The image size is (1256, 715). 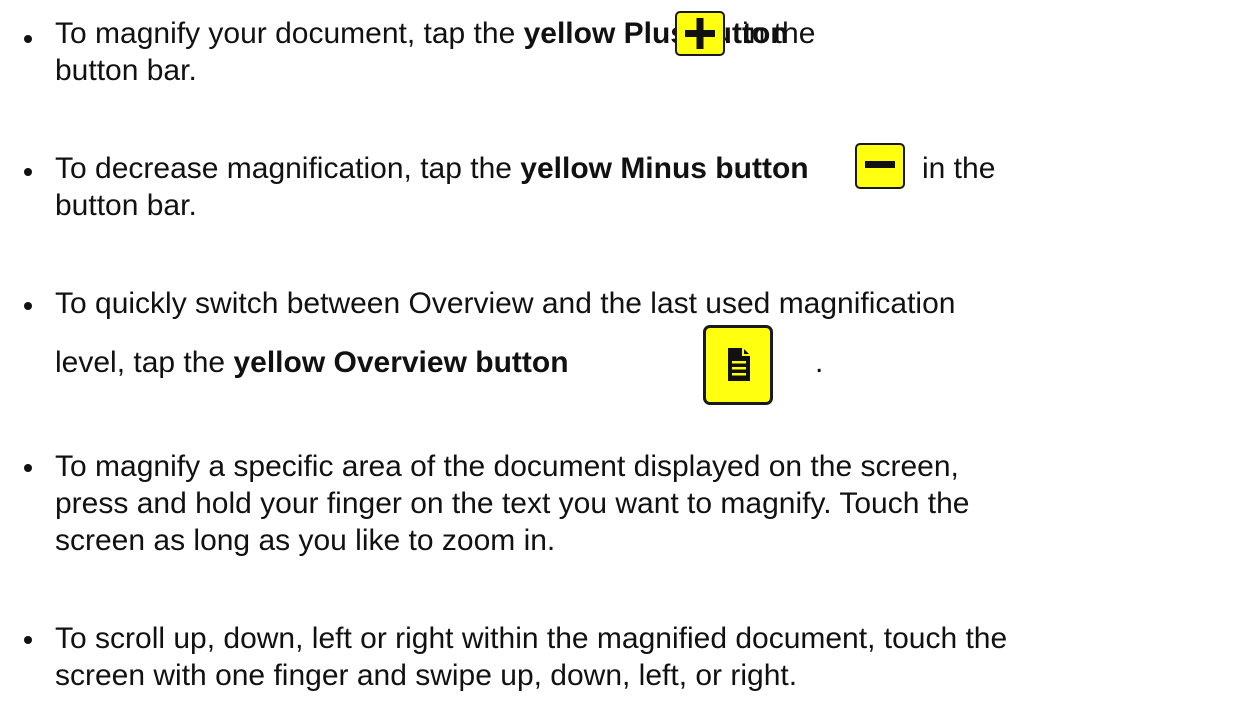 What do you see at coordinates (880, 166) in the screenshot?
I see `minus-icon` at bounding box center [880, 166].